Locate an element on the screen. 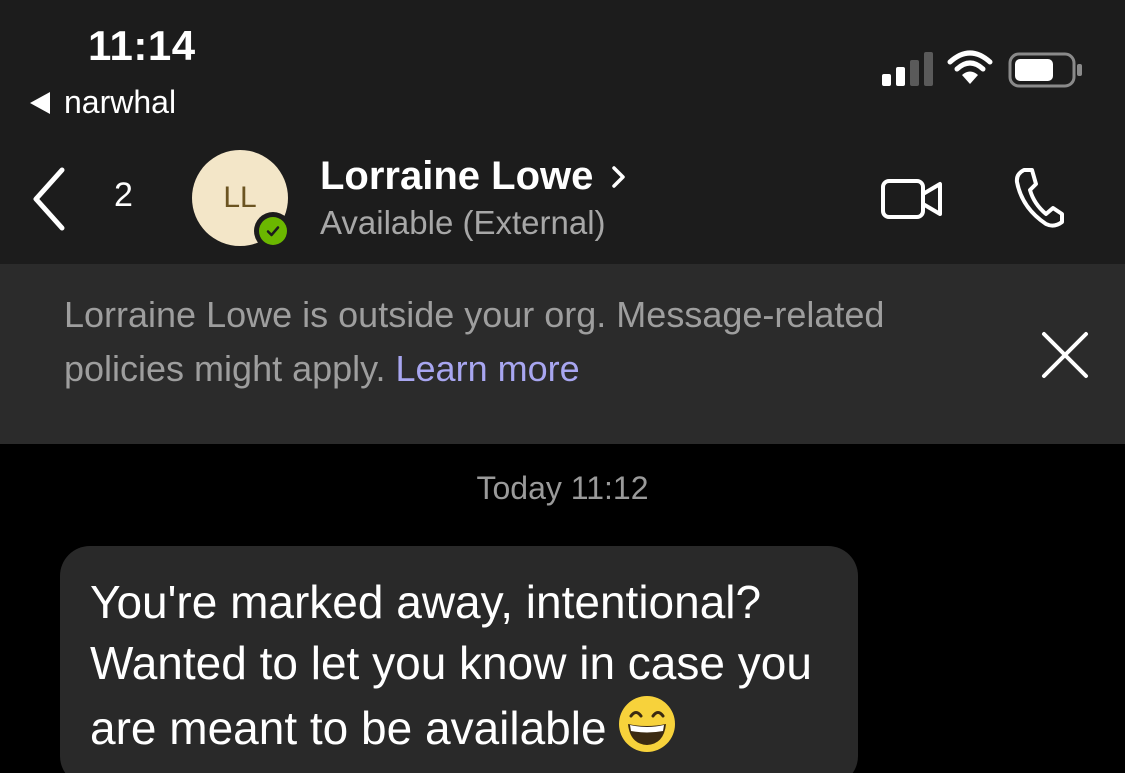 The height and width of the screenshot is (773, 1125). learn-more-link: Learn more is located at coordinates (488, 368).